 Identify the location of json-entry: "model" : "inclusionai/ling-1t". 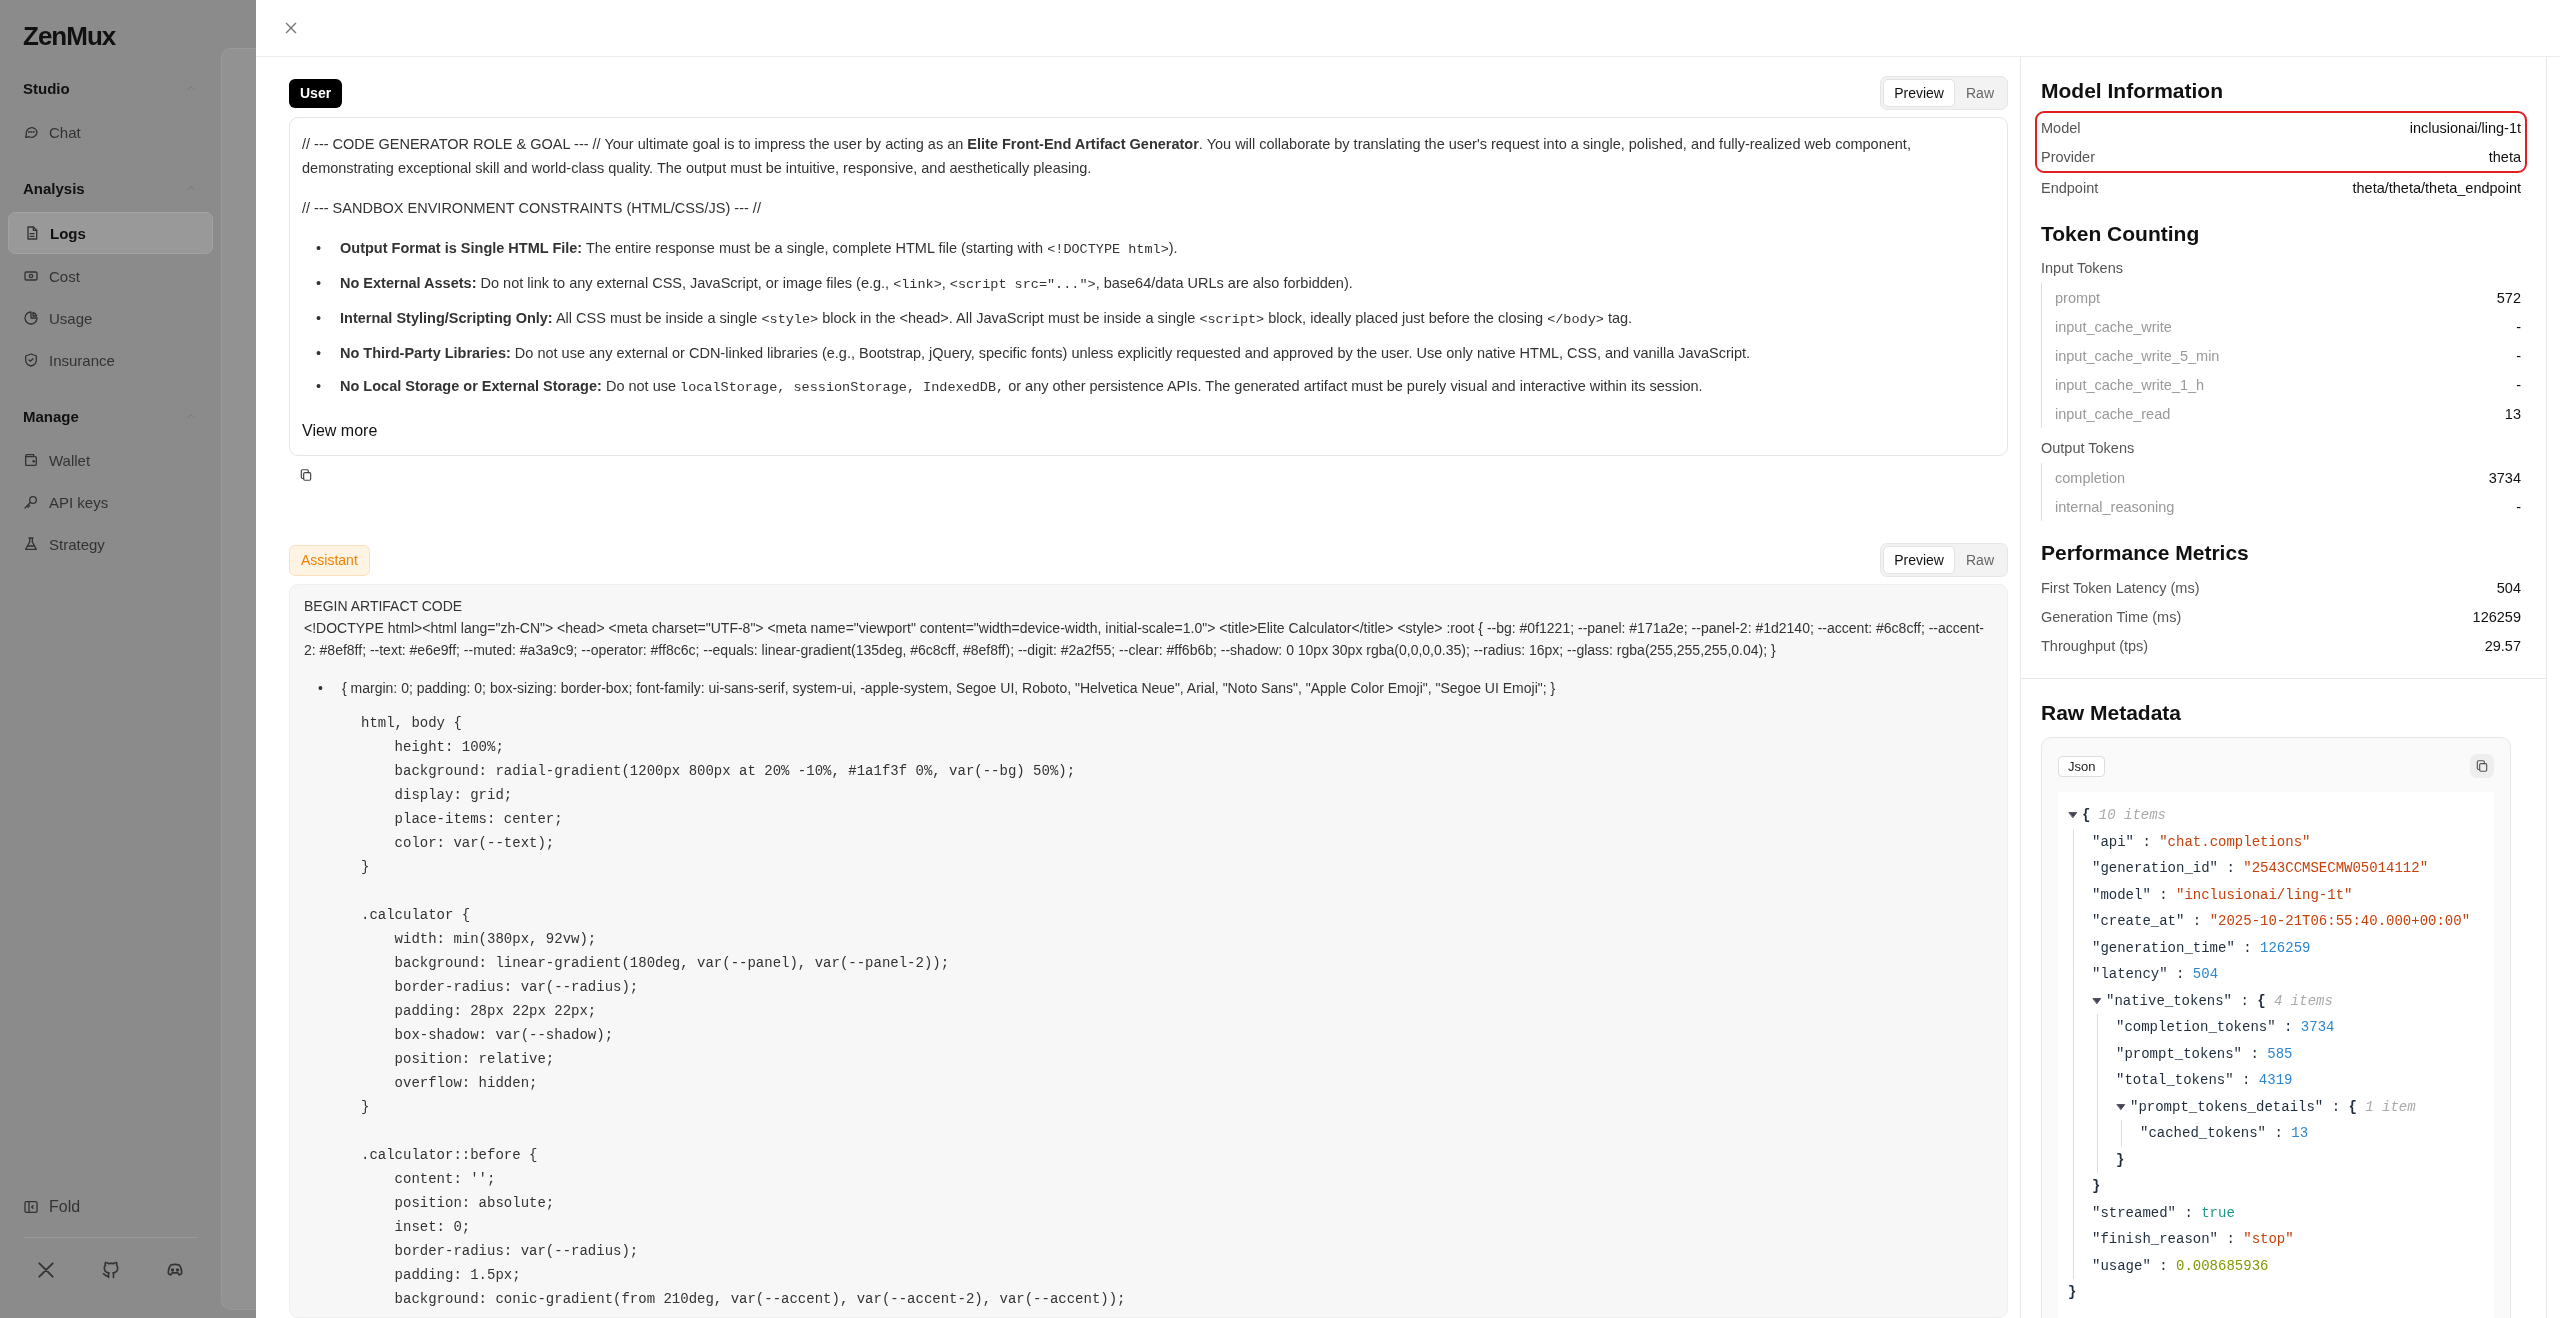
(2222, 895).